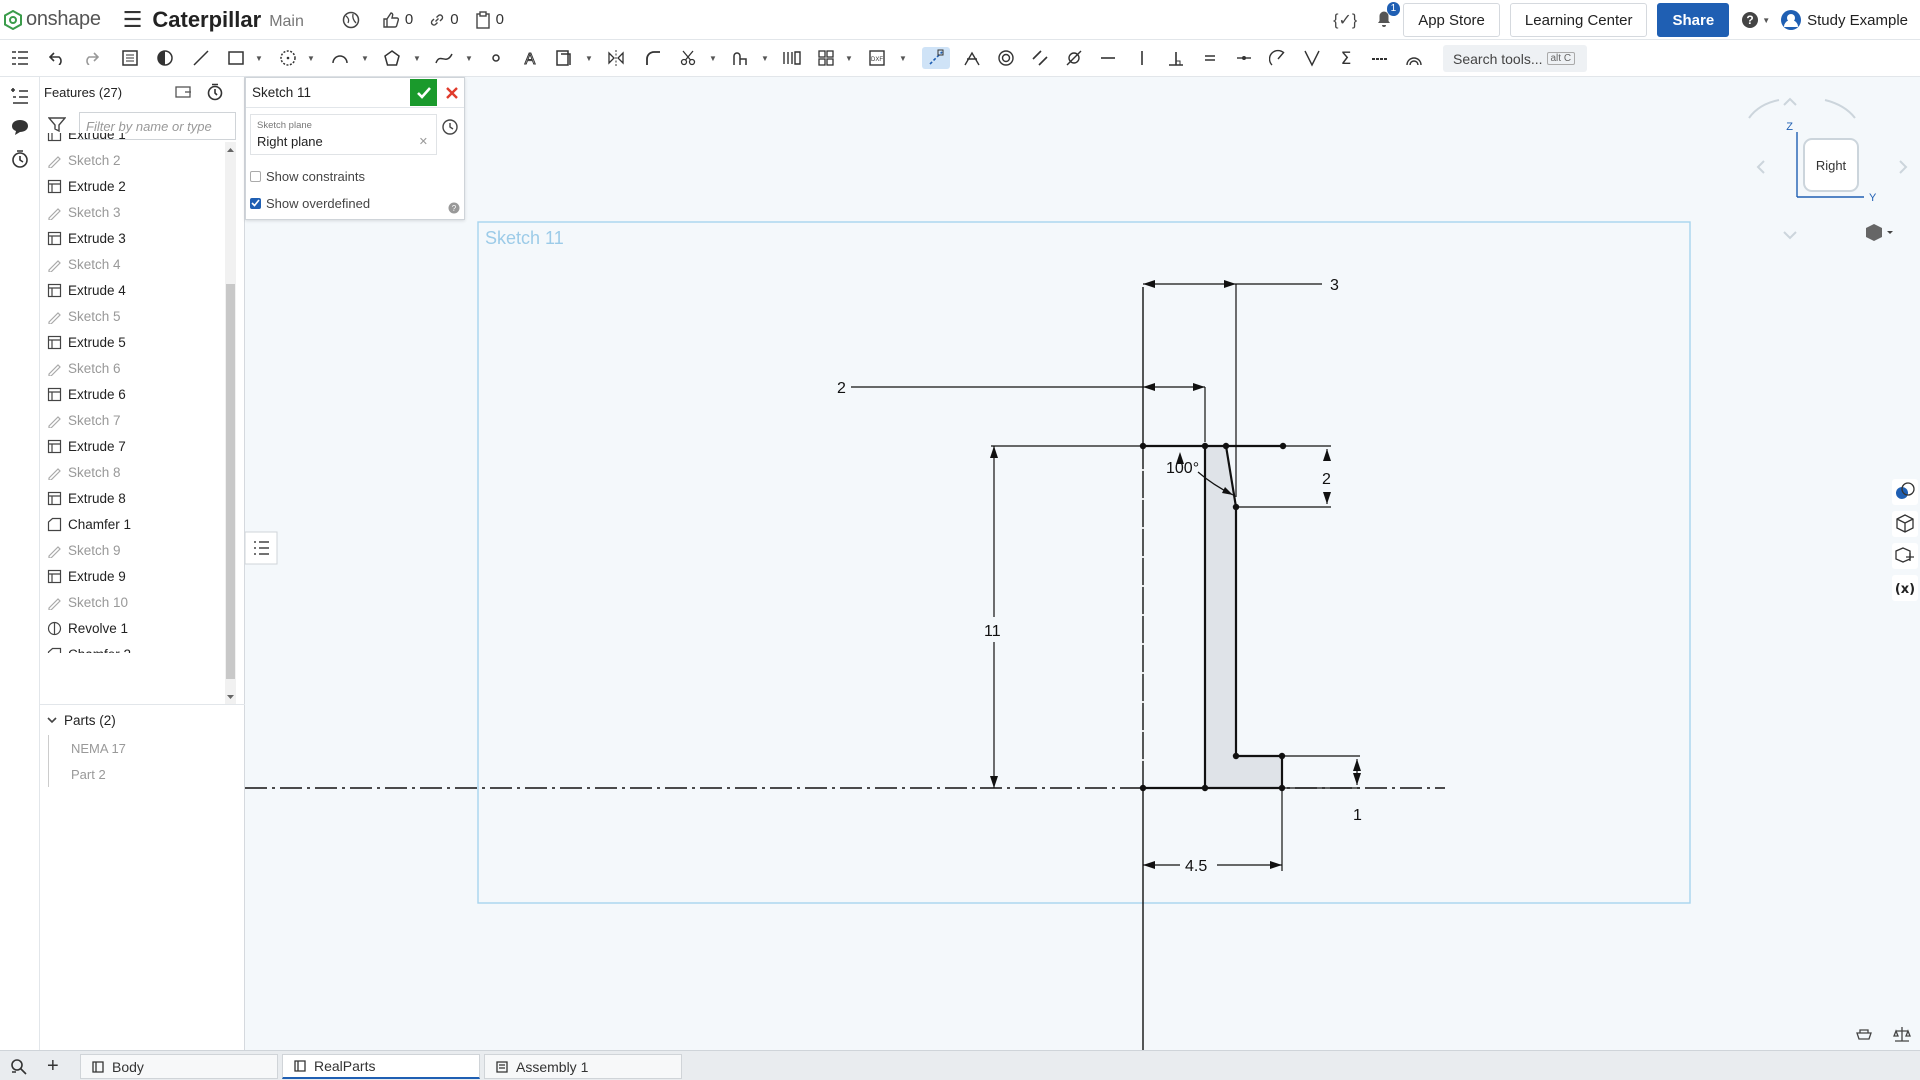 The height and width of the screenshot is (1080, 1920). I want to click on dimension-top-offset, so click(1028, 412).